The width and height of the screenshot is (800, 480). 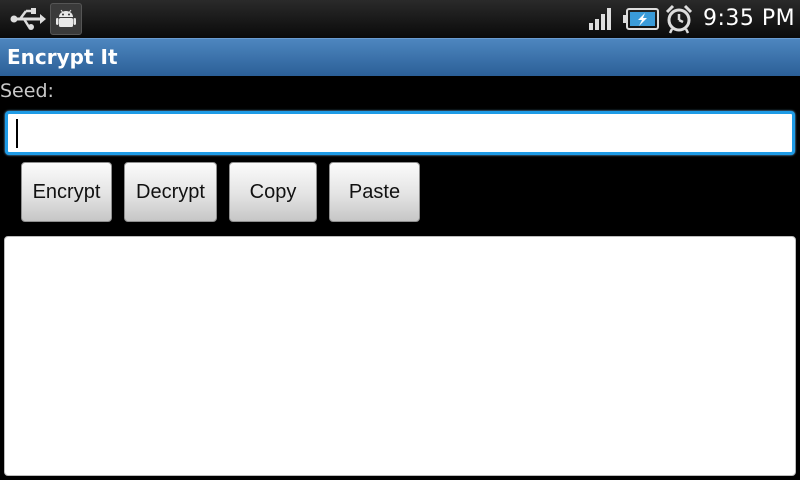 I want to click on battery-charging-icon, so click(x=641, y=19).